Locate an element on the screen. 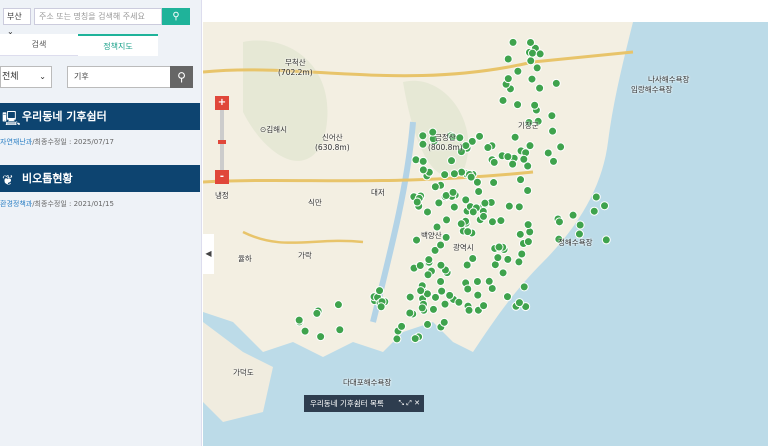 The height and width of the screenshot is (446, 768). zoom-slider-handle is located at coordinates (222, 142).